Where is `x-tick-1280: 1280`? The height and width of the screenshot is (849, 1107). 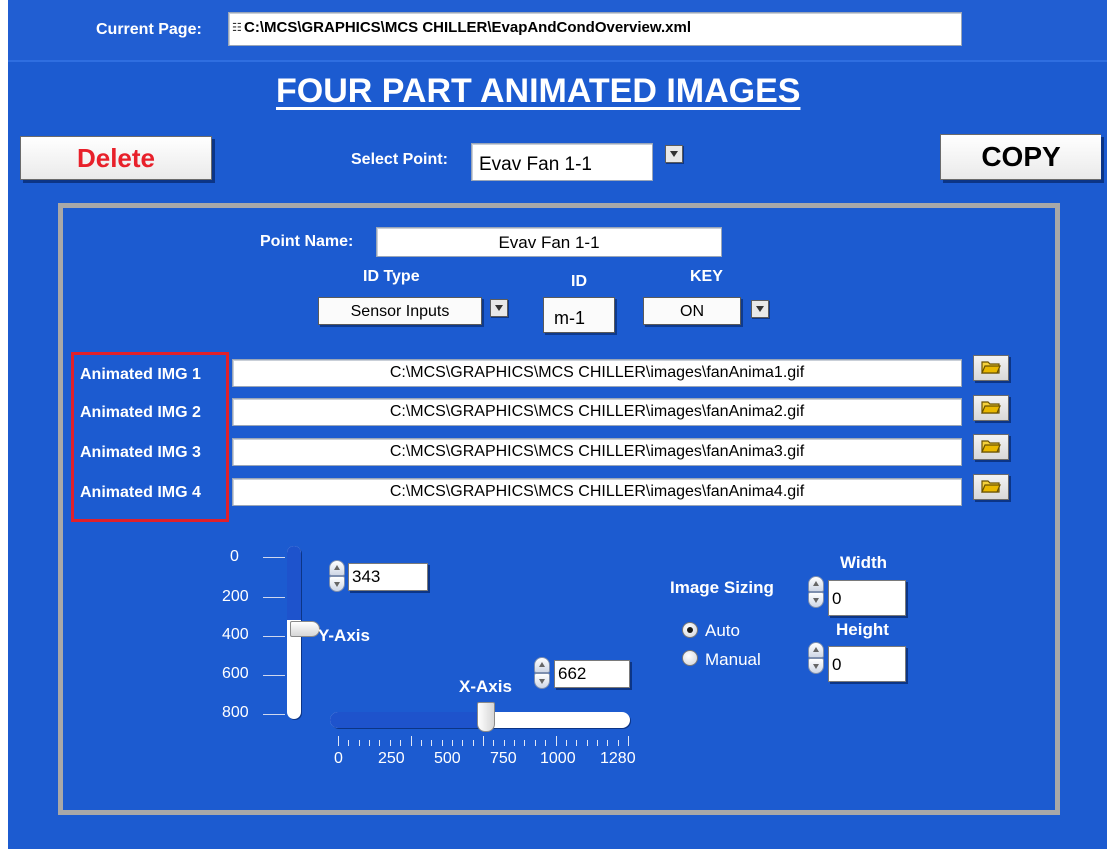 x-tick-1280: 1280 is located at coordinates (618, 758).